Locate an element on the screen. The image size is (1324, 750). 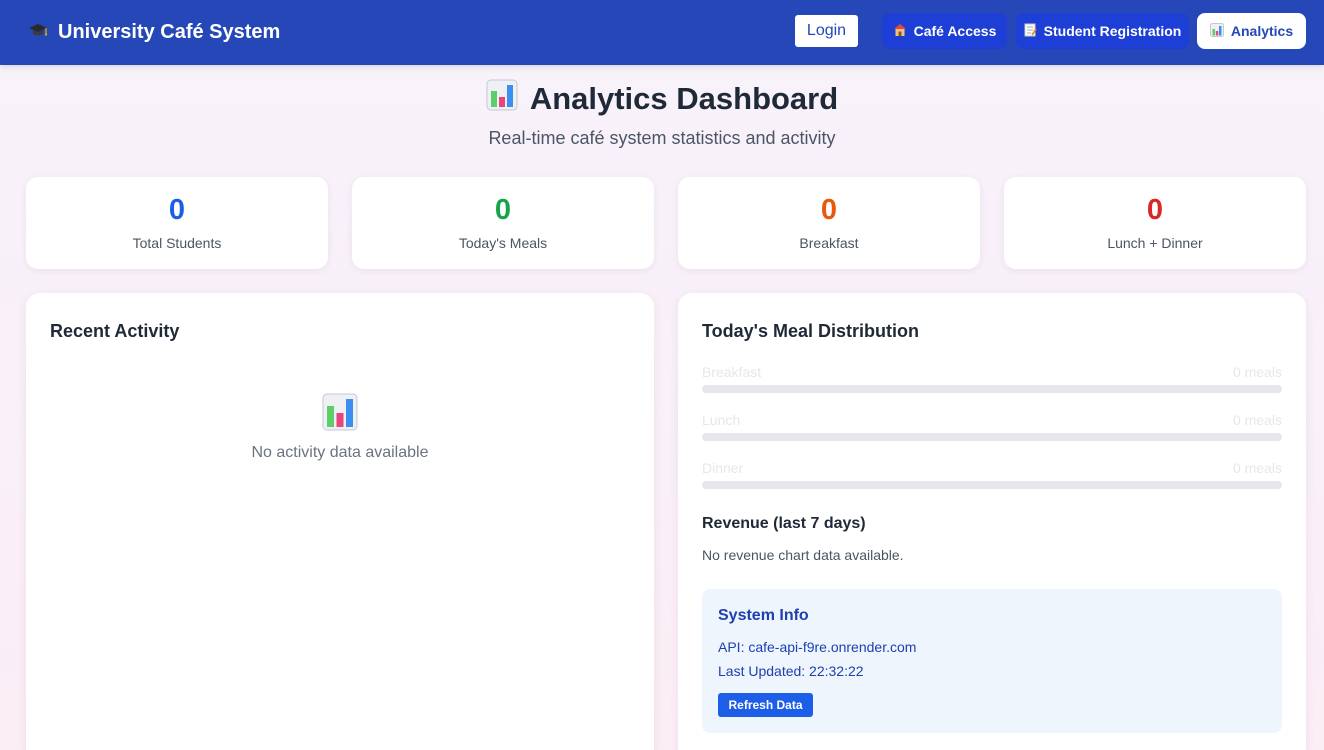
meal-row-lunch: Lunch 0 meals is located at coordinates (992, 427).